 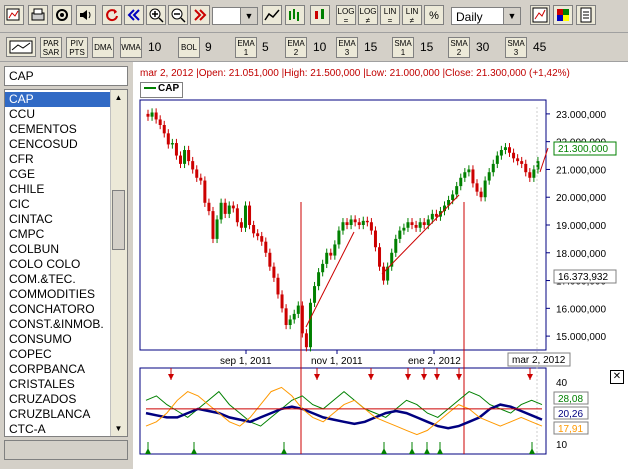 What do you see at coordinates (390, 15) in the screenshot?
I see `lin-equal-button: LIN =` at bounding box center [390, 15].